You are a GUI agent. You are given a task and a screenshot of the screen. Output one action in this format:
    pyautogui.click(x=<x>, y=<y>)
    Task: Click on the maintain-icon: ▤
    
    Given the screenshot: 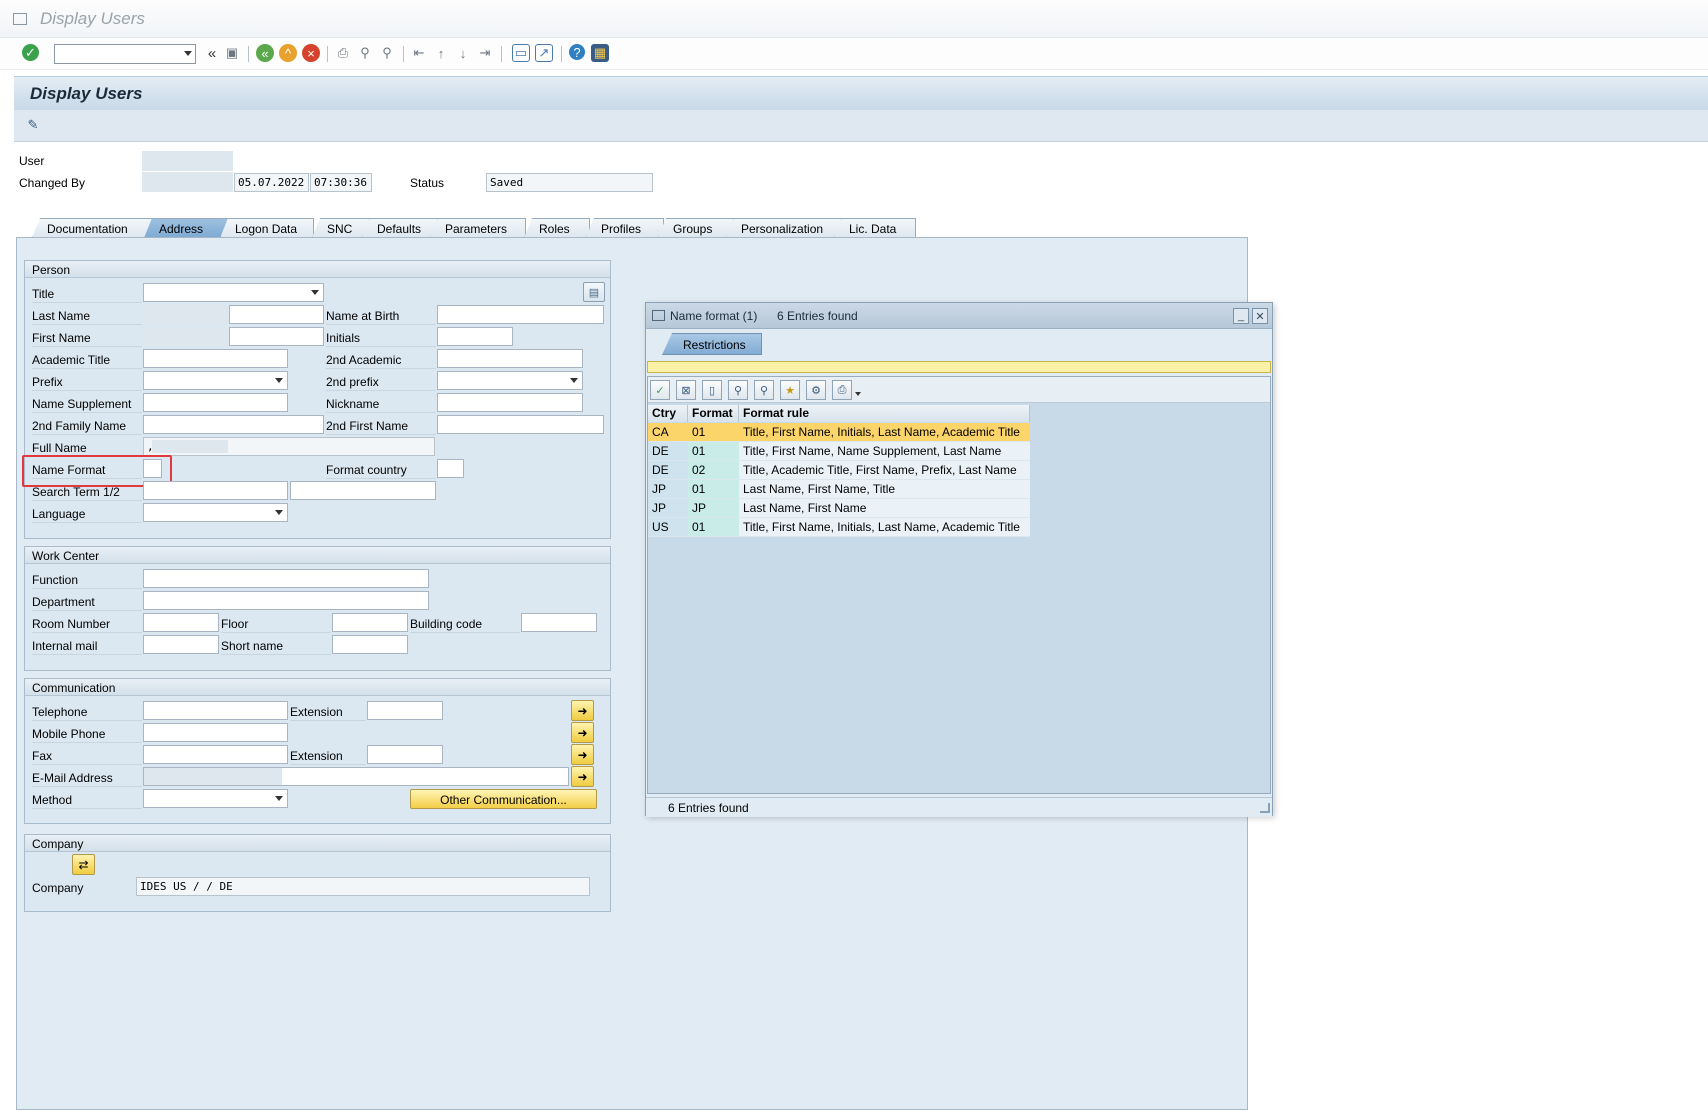 What is the action you would take?
    pyautogui.click(x=594, y=292)
    